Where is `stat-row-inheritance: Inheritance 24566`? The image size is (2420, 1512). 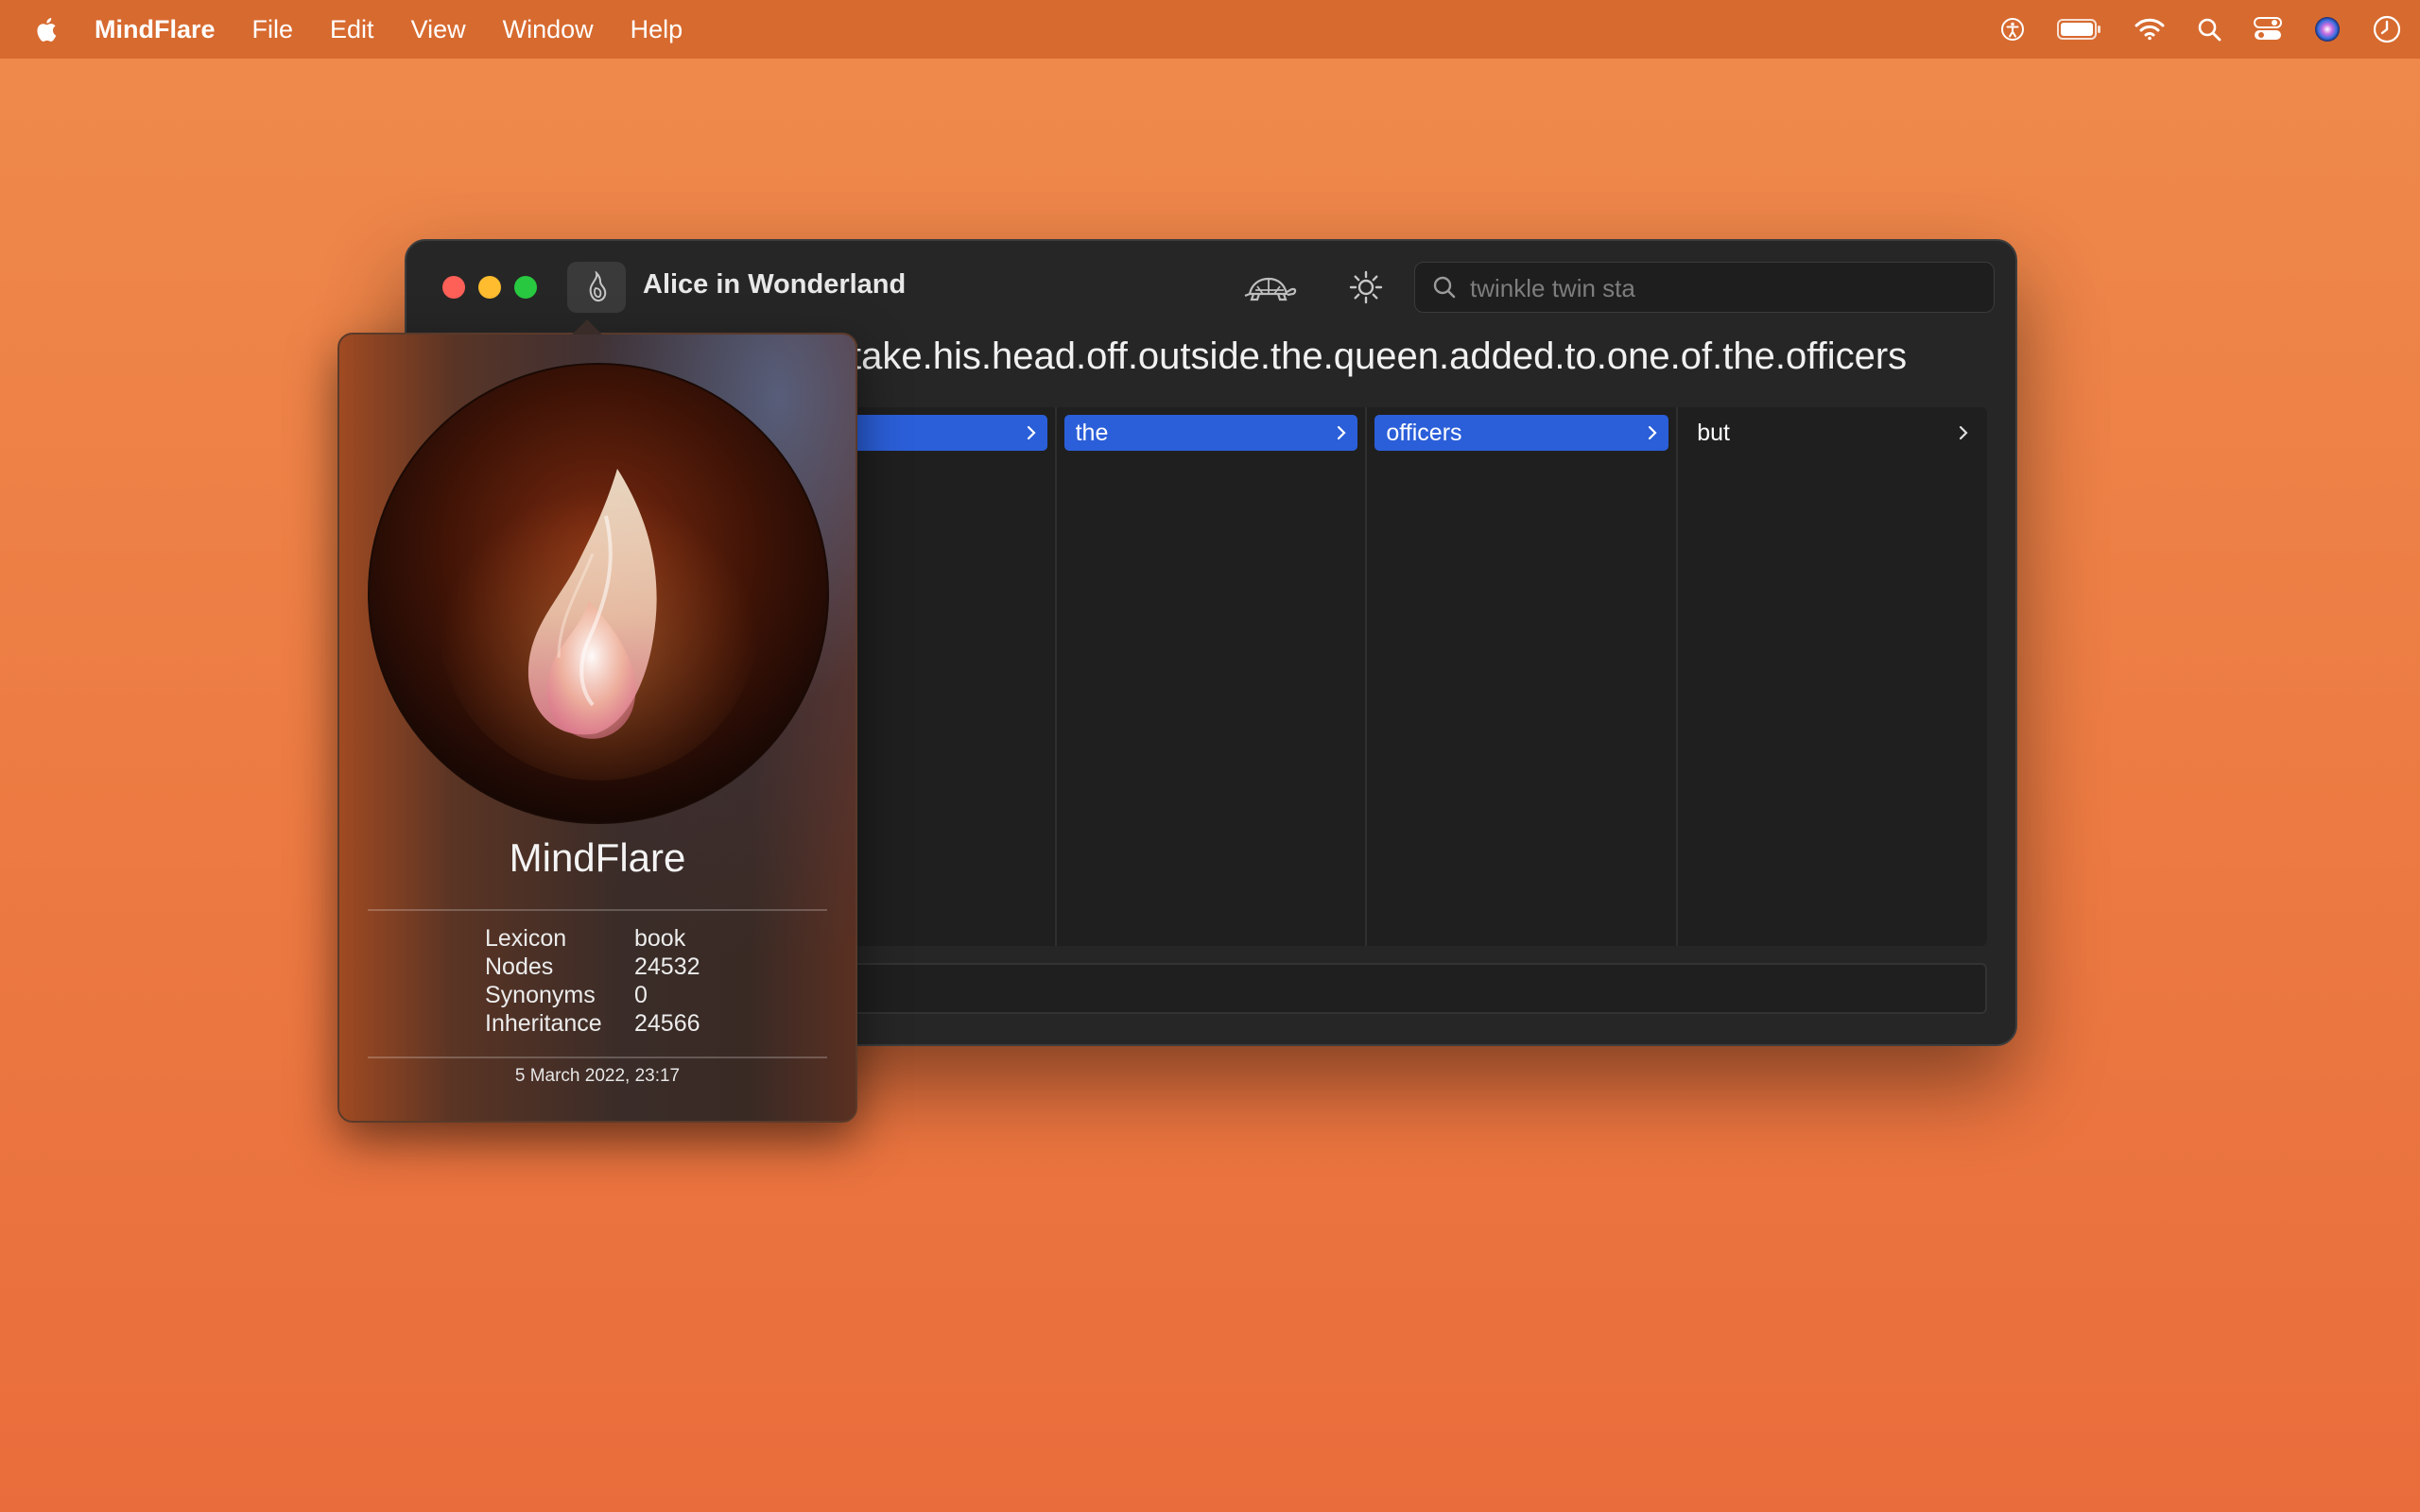
stat-row-inheritance: Inheritance 24566 is located at coordinates (592, 1023).